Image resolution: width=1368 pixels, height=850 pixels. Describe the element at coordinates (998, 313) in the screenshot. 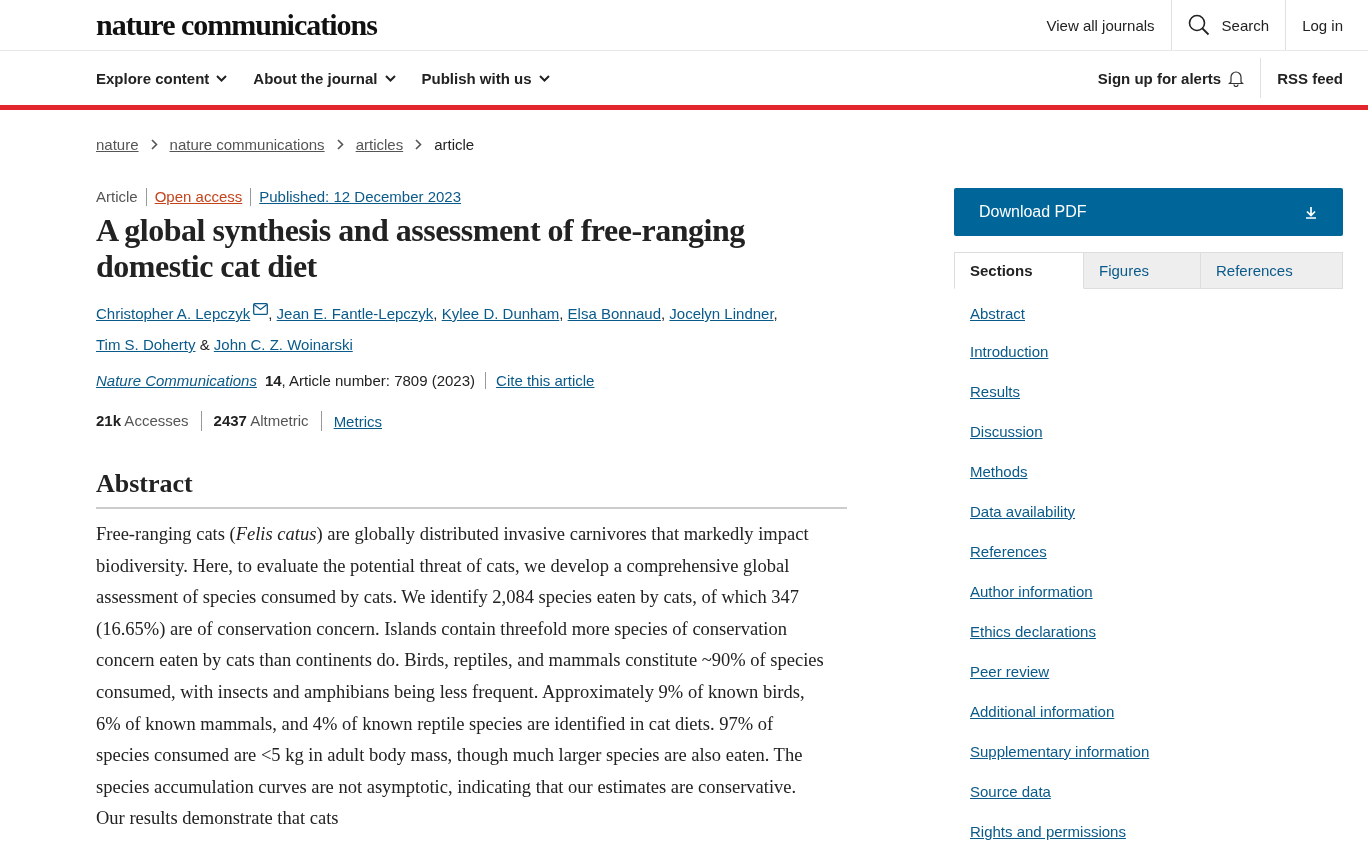

I see `section-link: Abstract` at that location.